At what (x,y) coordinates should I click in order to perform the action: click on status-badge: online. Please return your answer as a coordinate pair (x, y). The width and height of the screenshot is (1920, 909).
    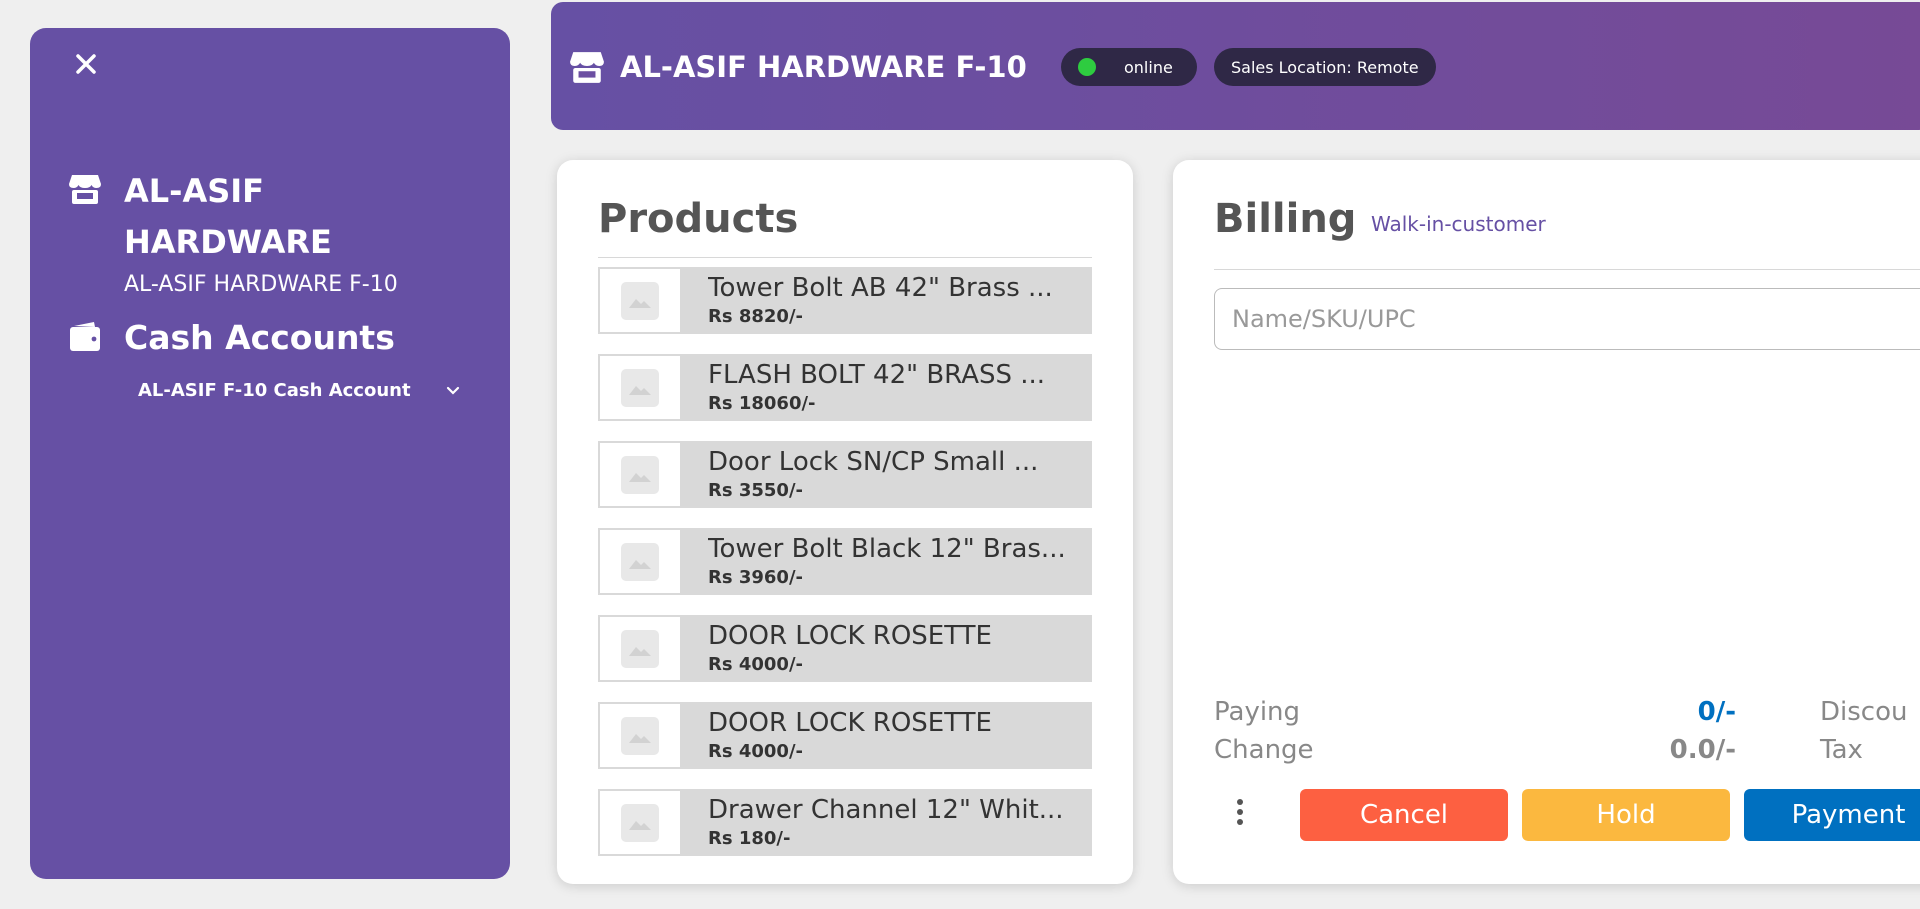
    Looking at the image, I should click on (1129, 67).